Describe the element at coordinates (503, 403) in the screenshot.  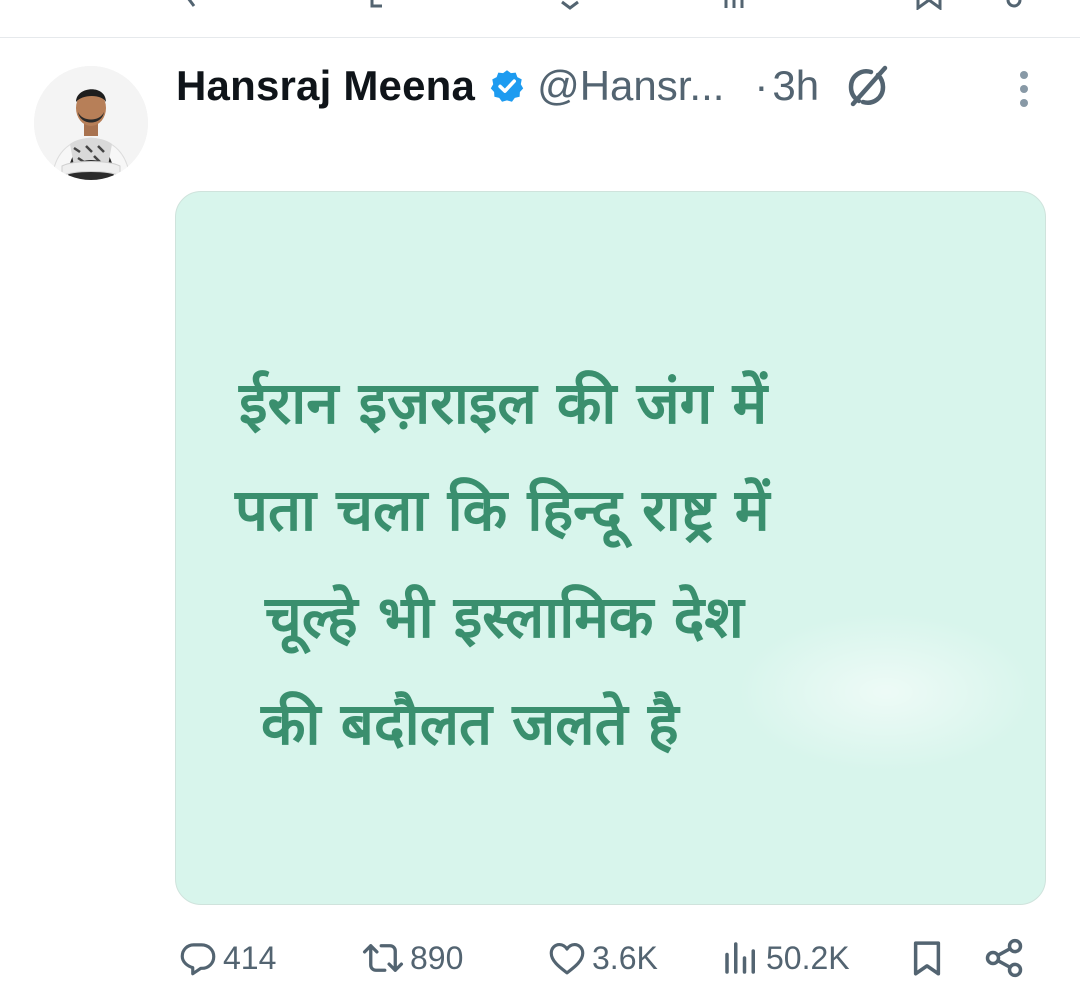
I see `media-text-line: ईरान इज़राइल की जंग में` at that location.